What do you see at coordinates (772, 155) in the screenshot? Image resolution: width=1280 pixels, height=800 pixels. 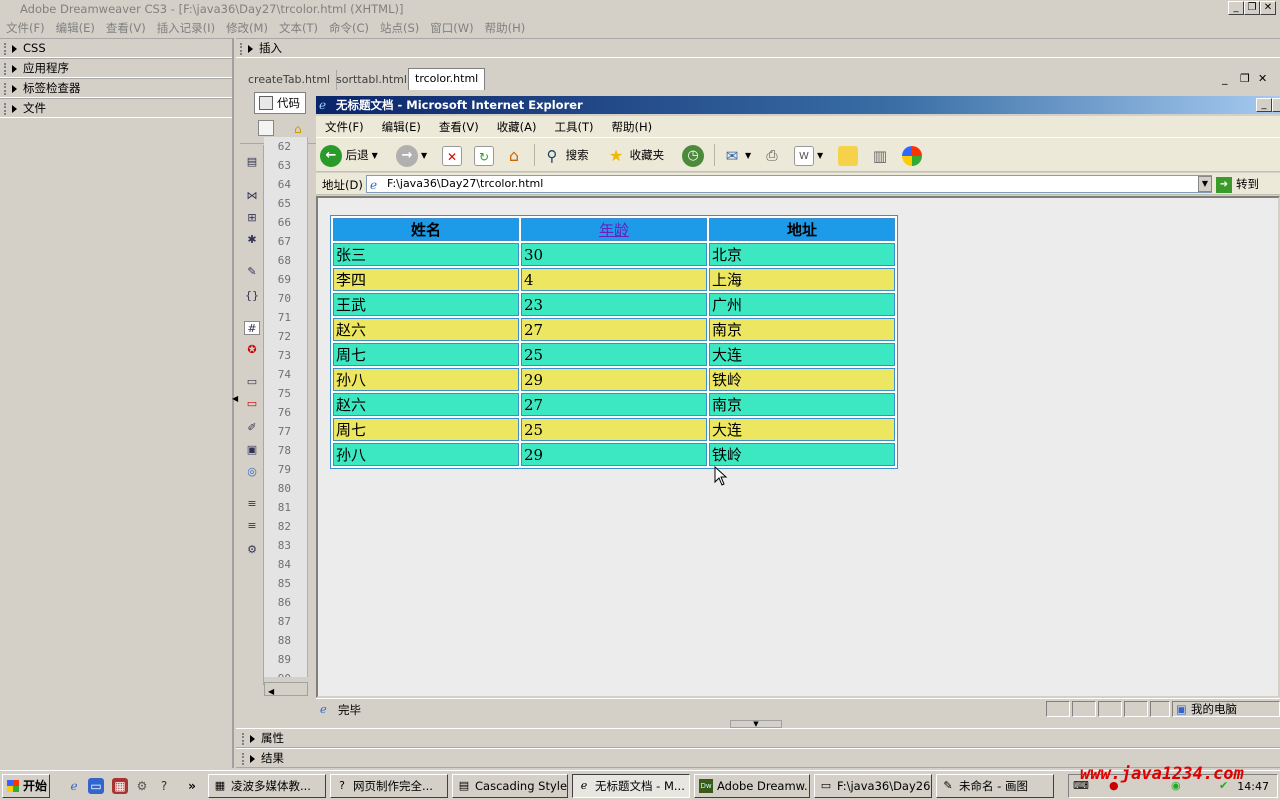 I see `print-button: ⎙` at bounding box center [772, 155].